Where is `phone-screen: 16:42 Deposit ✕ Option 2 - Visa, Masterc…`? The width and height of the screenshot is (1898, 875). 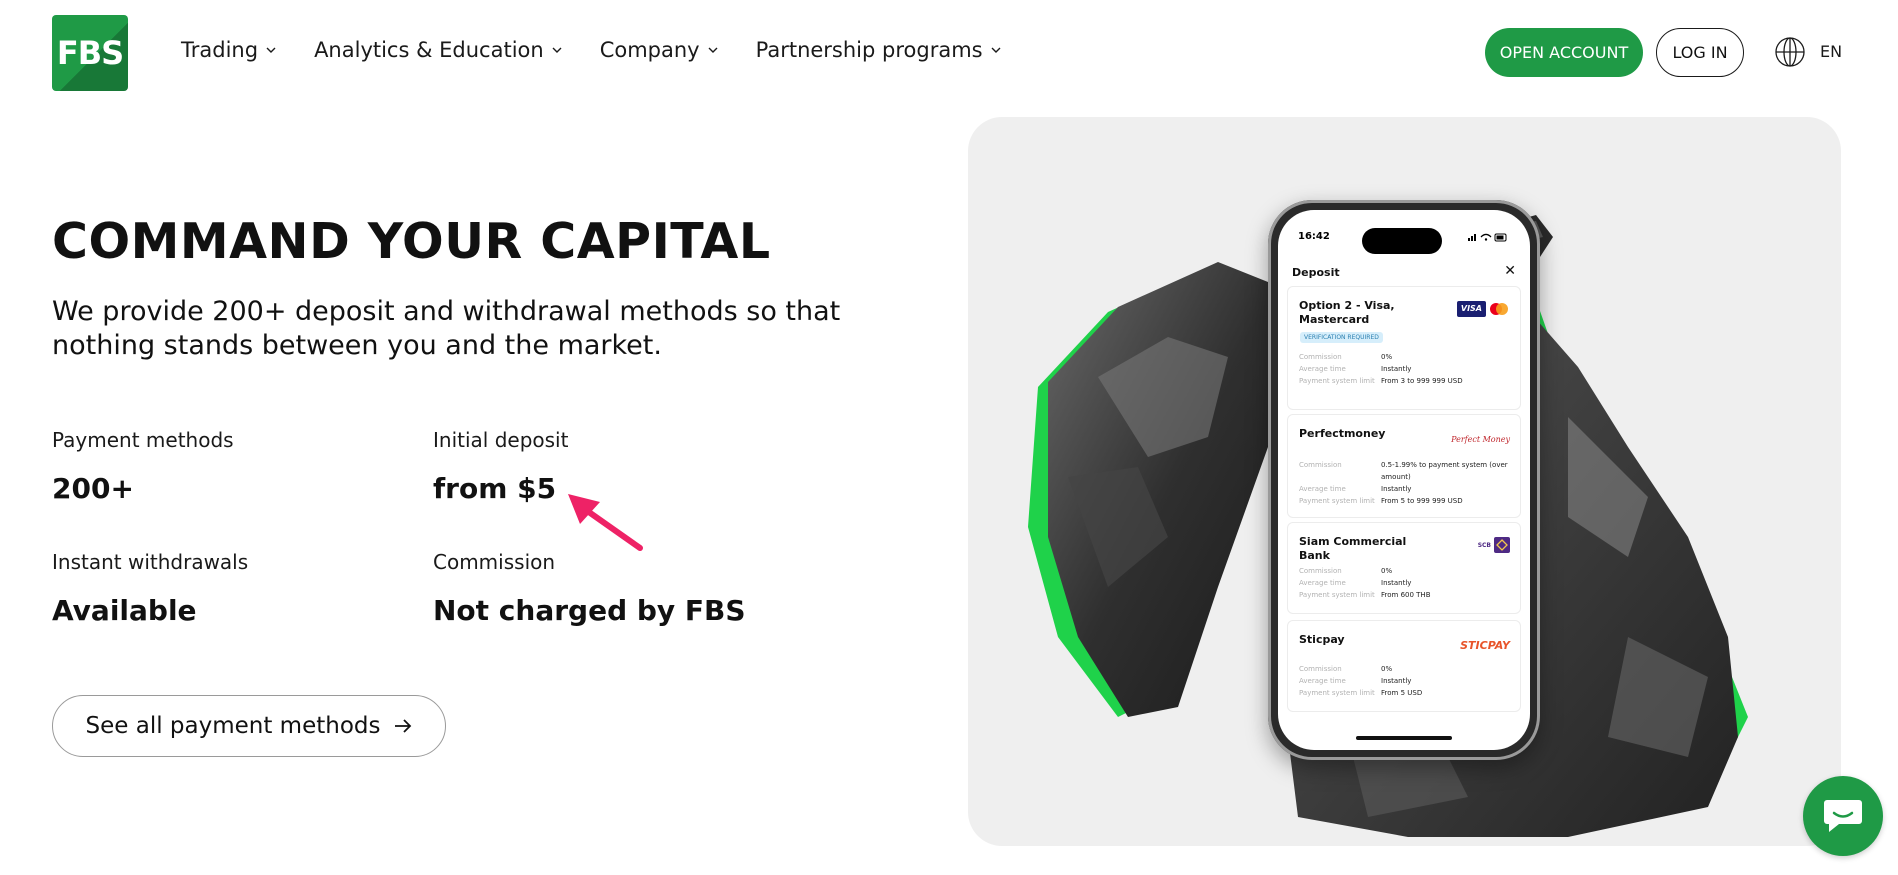 phone-screen: 16:42 Deposit ✕ Option 2 - Visa, Masterc… is located at coordinates (1404, 480).